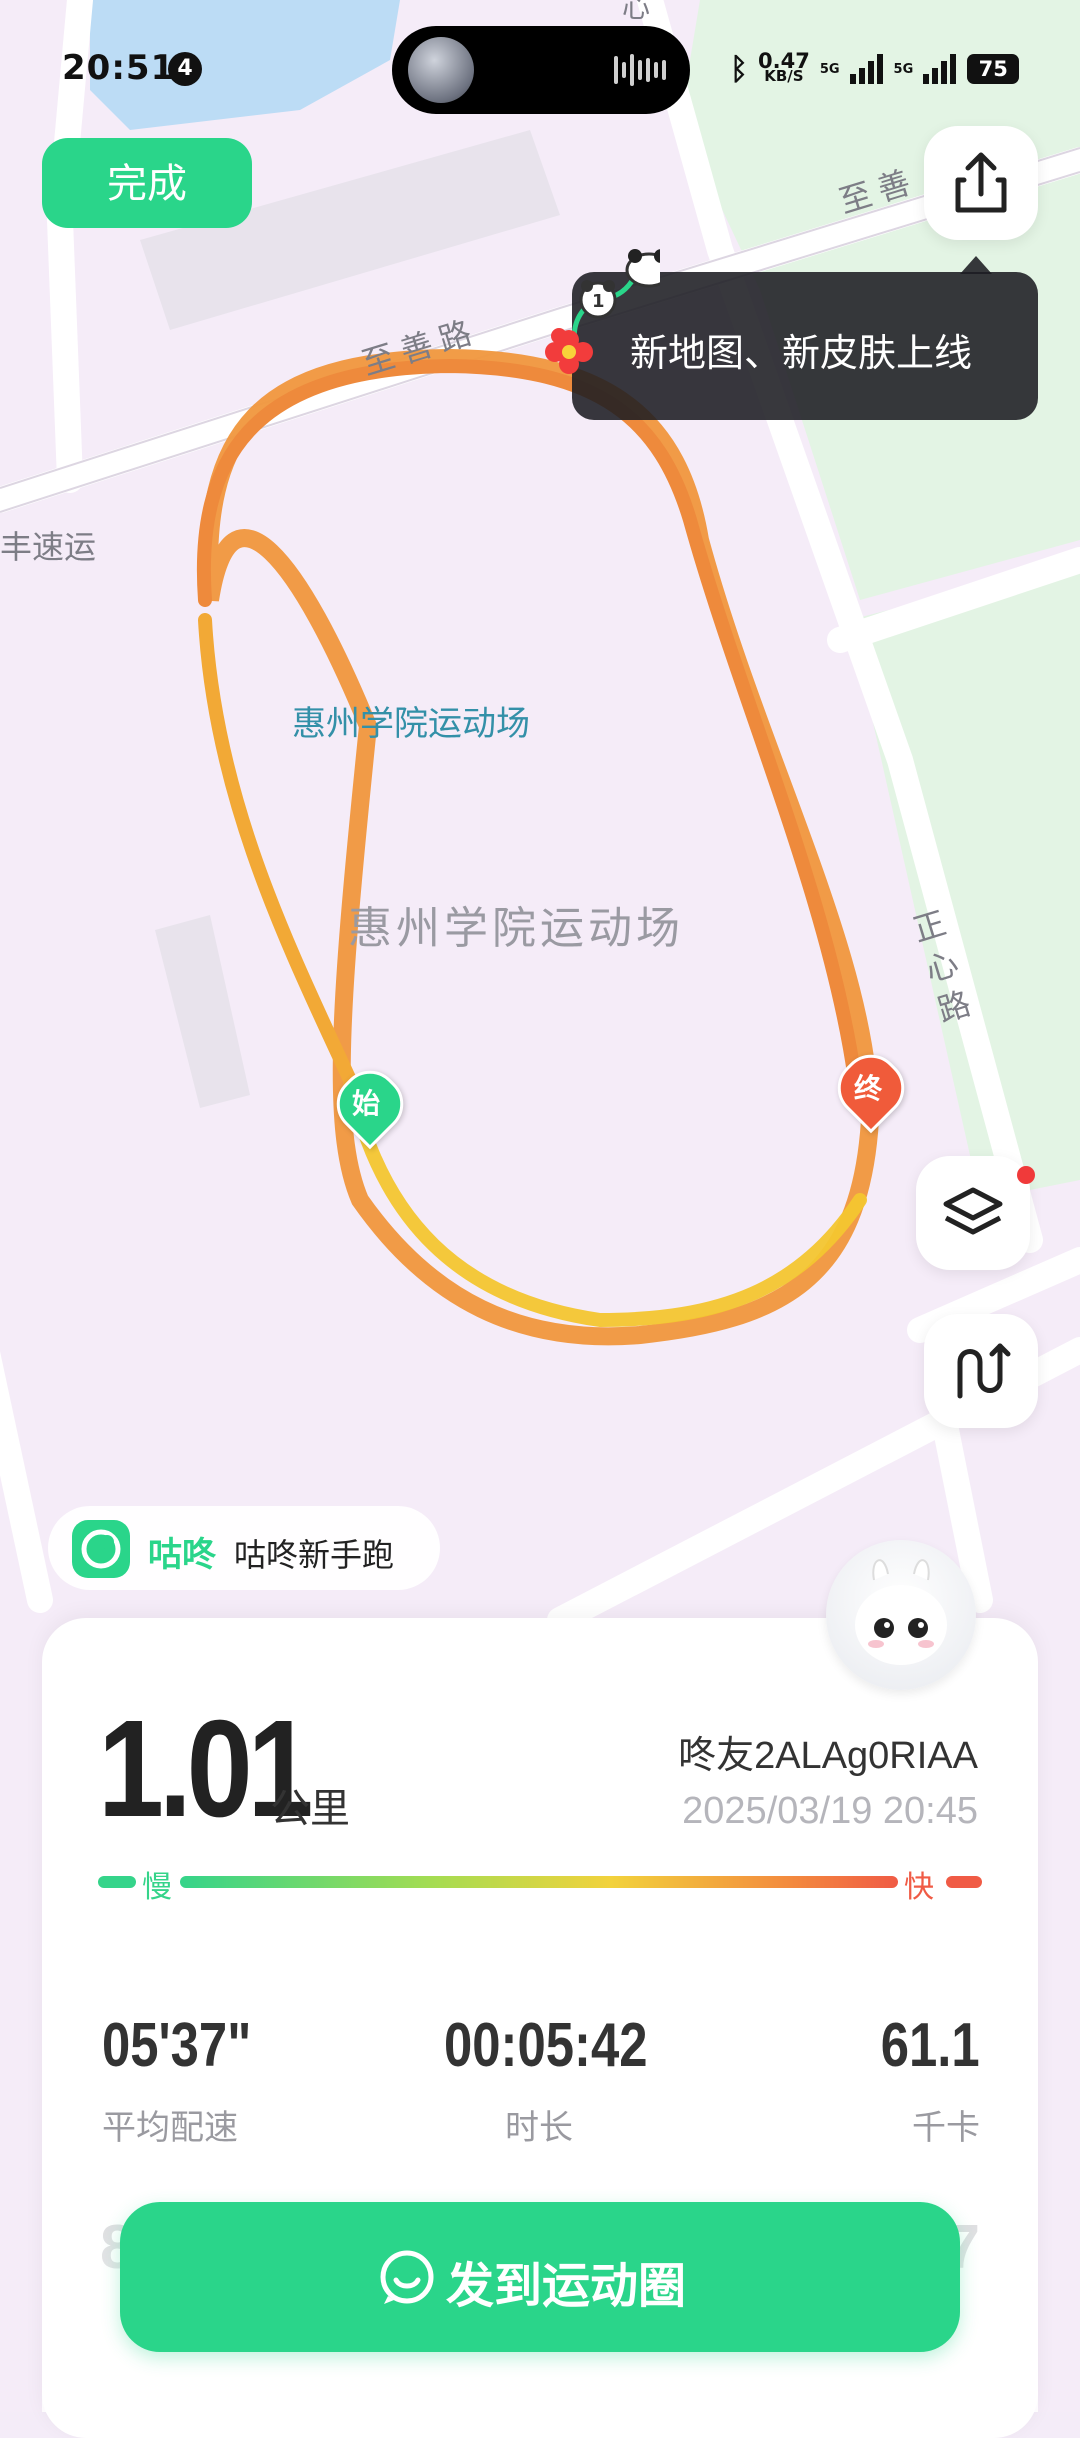 This screenshot has height=2438, width=1080. Describe the element at coordinates (946, 2128) in the screenshot. I see `stat-calories-label: 千卡` at that location.